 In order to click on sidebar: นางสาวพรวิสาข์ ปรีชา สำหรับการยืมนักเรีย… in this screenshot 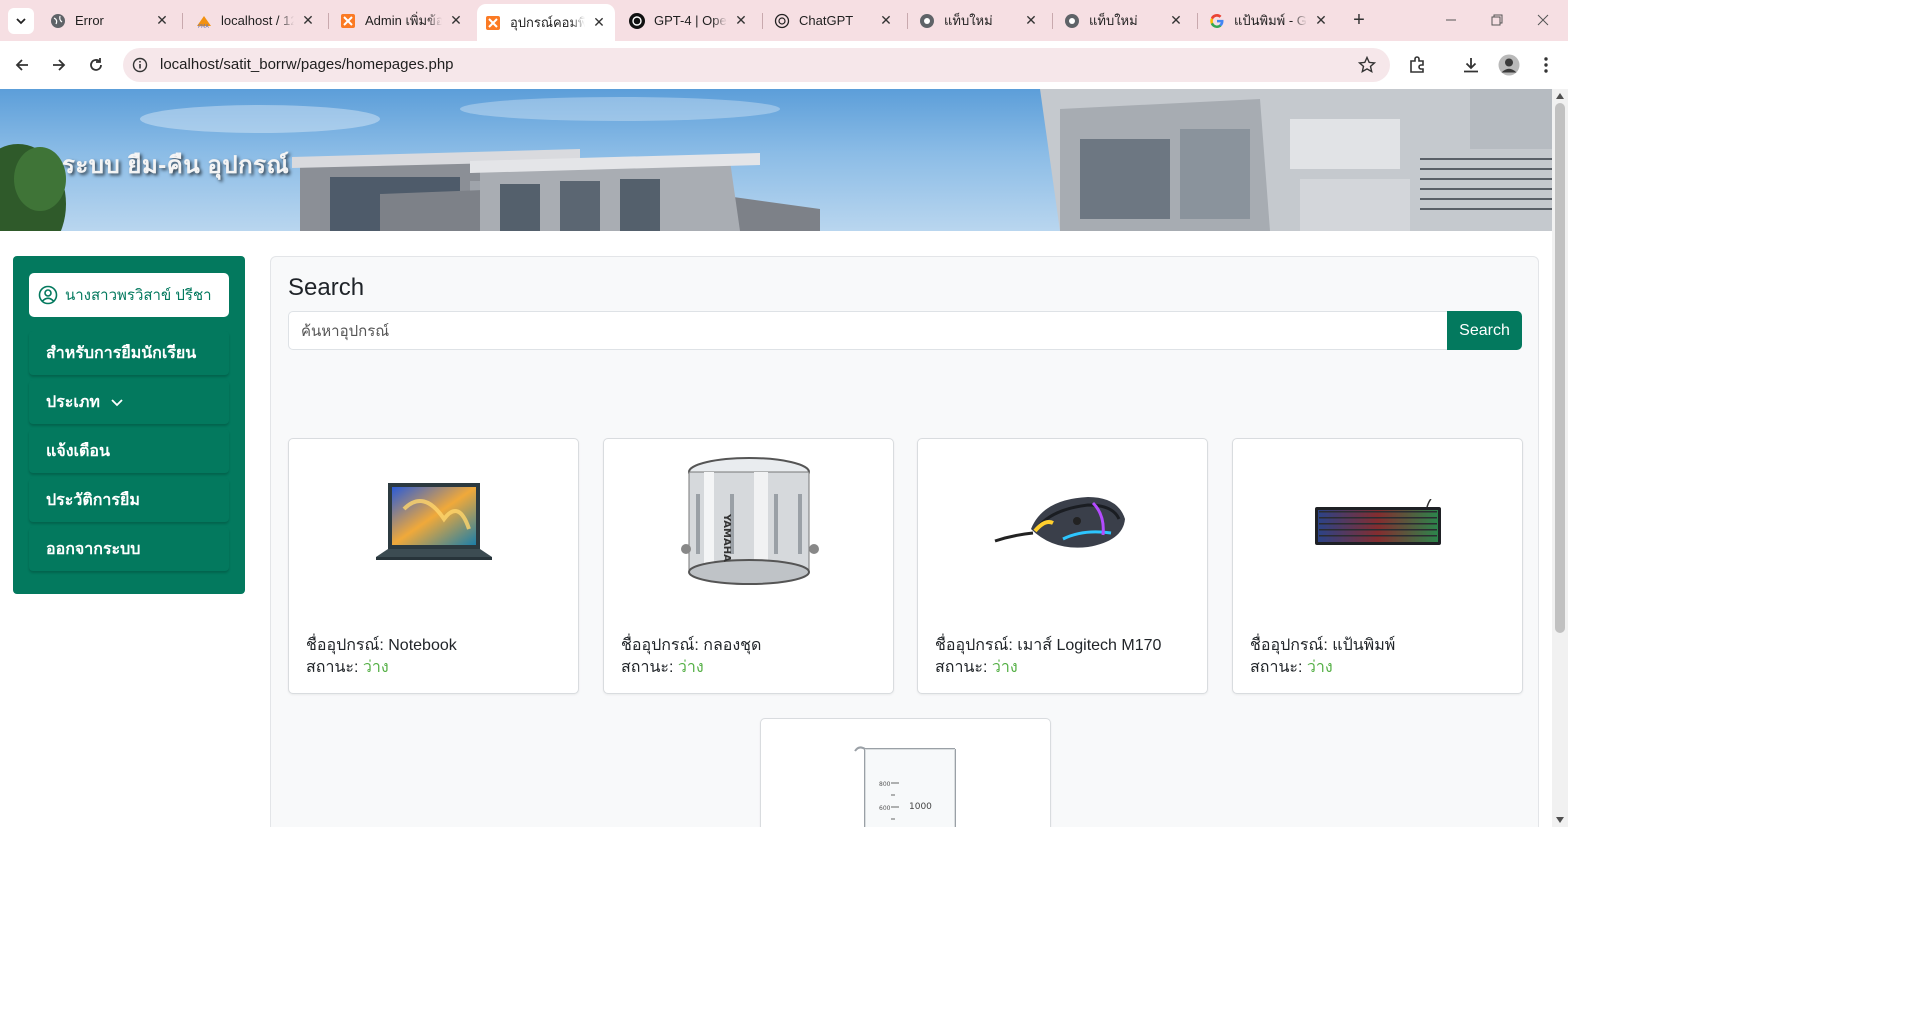, I will do `click(129, 425)`.